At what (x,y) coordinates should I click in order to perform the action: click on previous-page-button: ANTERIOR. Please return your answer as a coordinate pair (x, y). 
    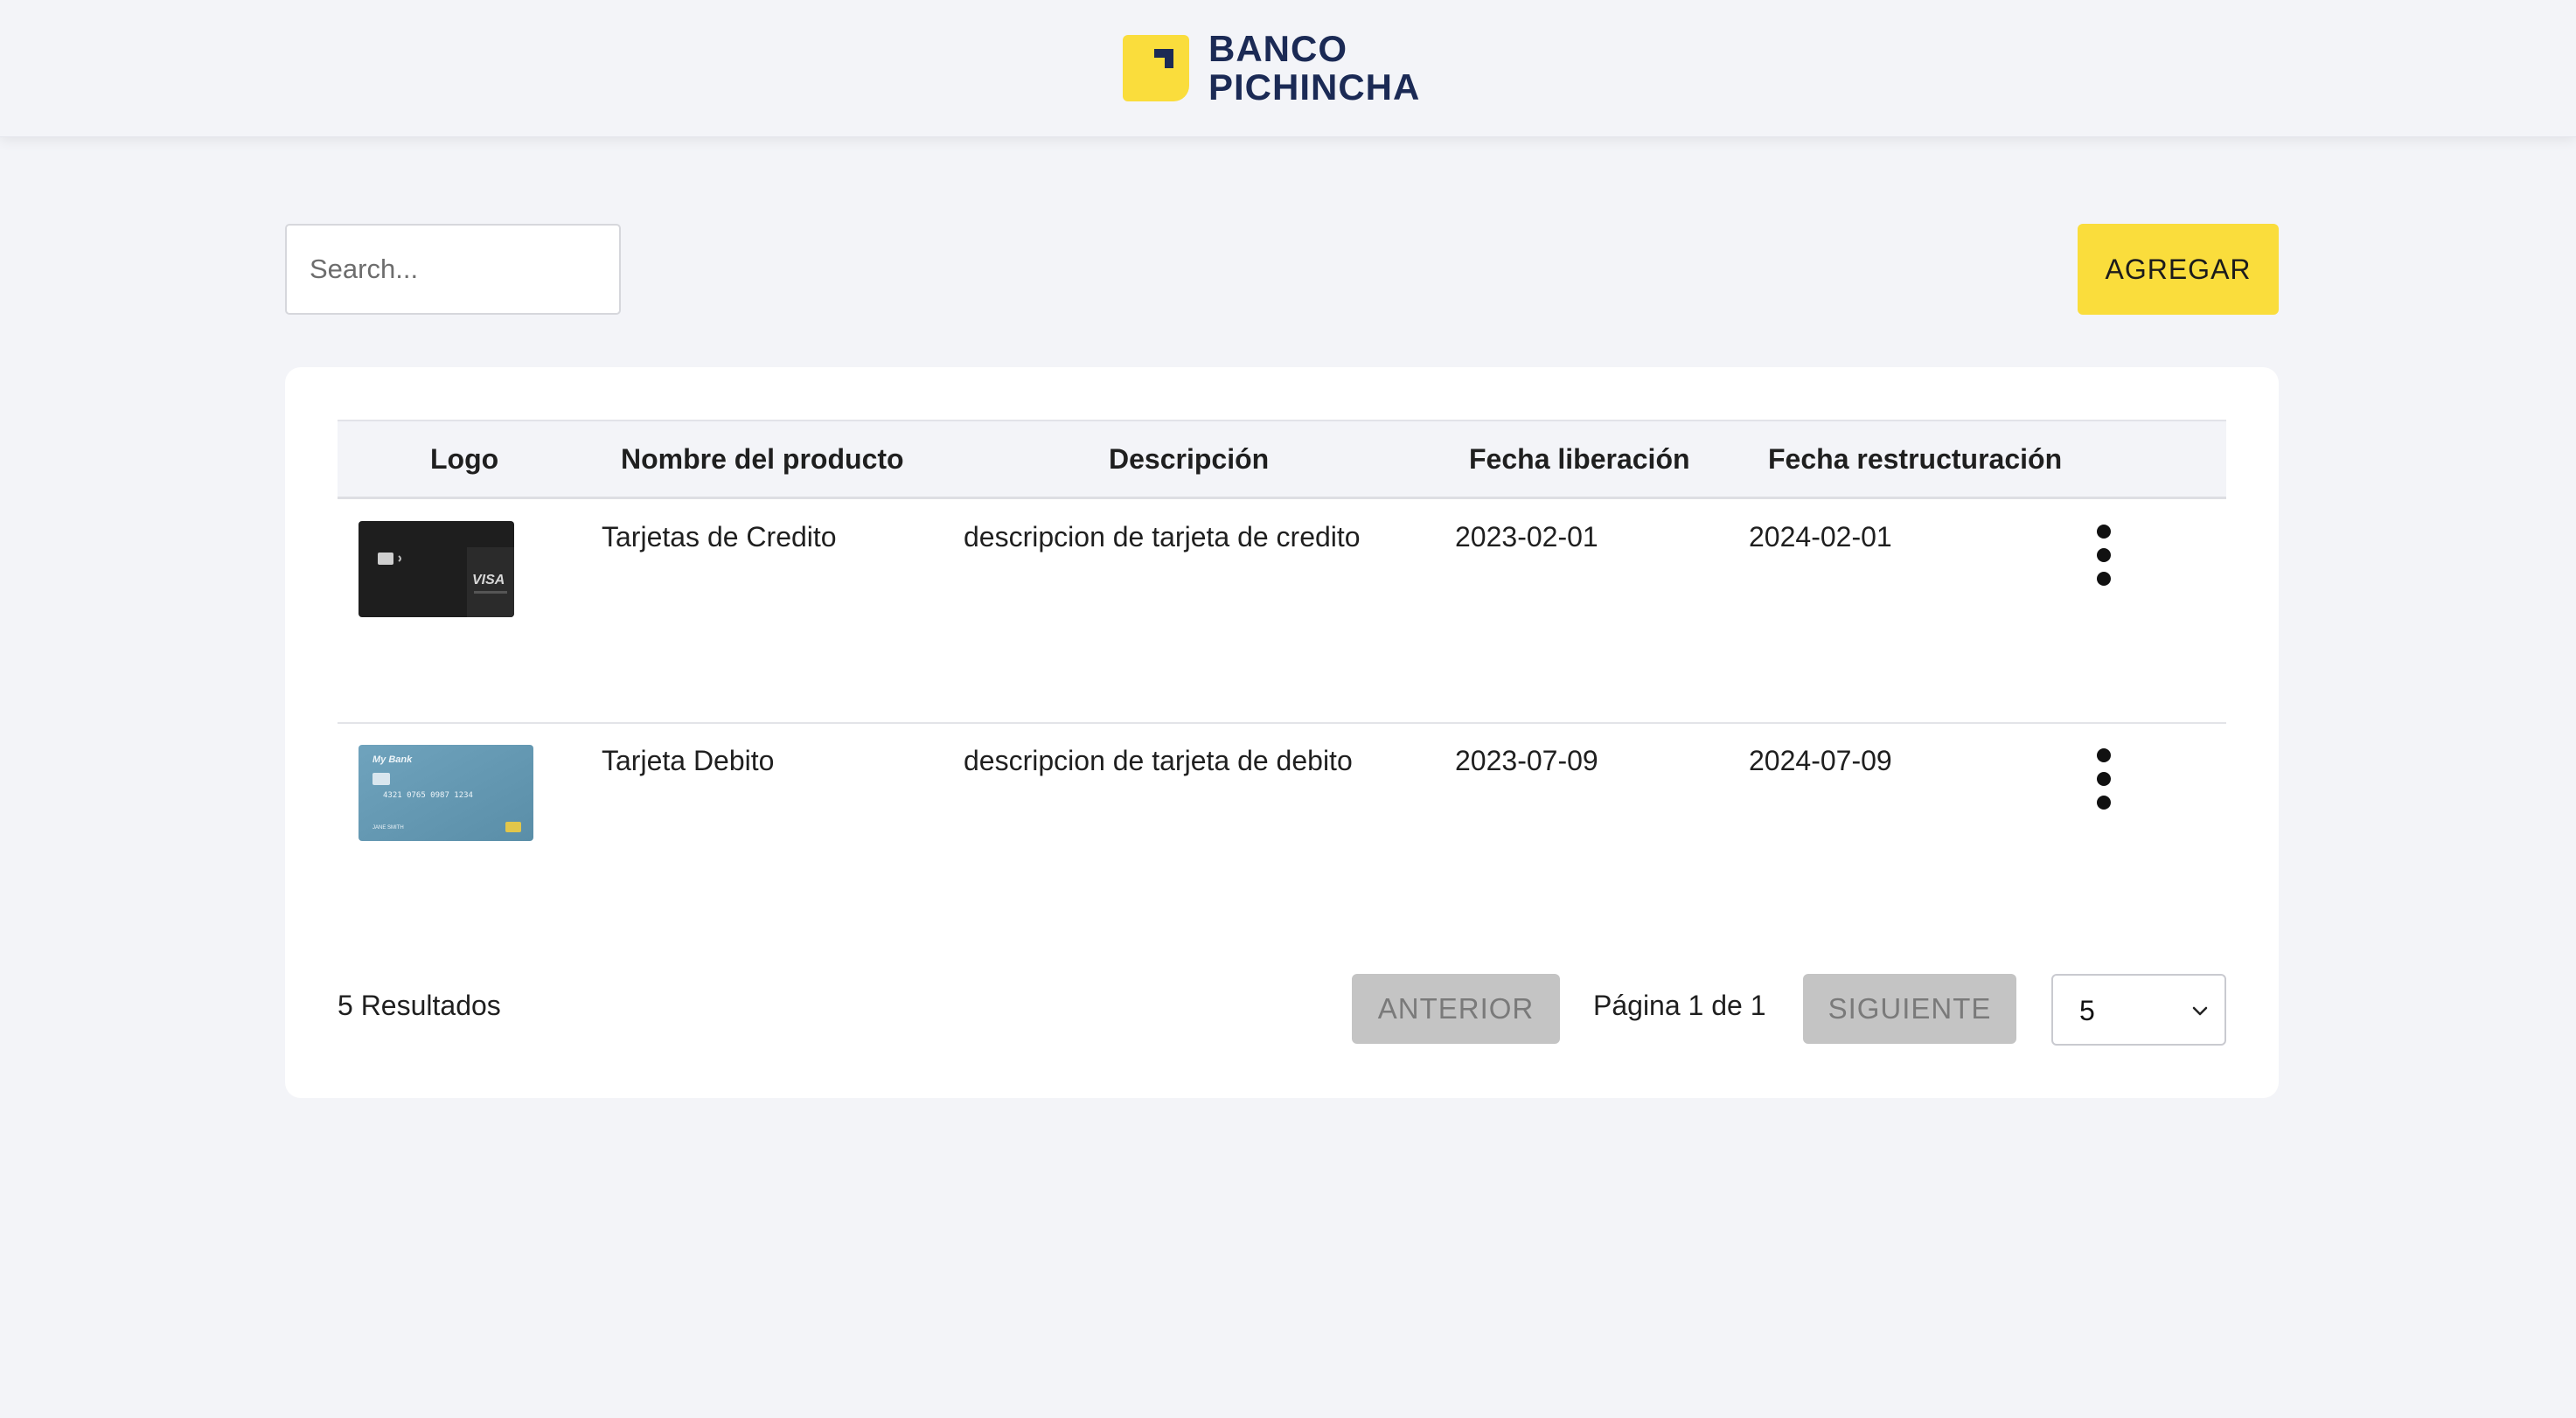
    Looking at the image, I should click on (1456, 1009).